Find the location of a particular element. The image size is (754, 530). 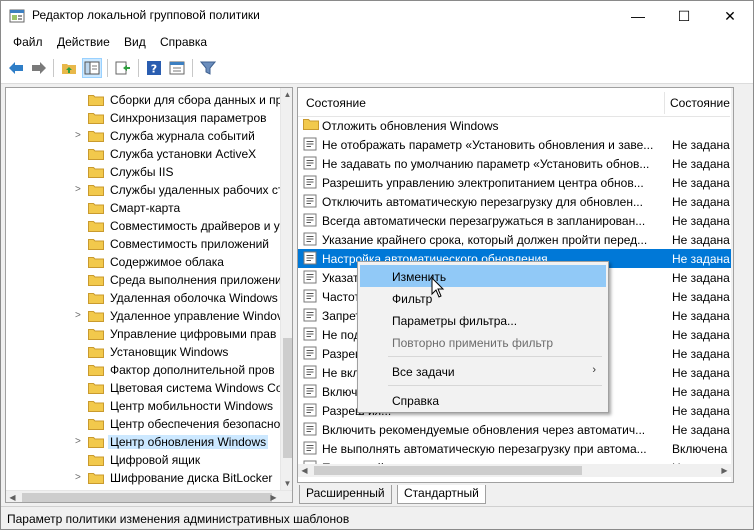

filter-button is located at coordinates (208, 68).